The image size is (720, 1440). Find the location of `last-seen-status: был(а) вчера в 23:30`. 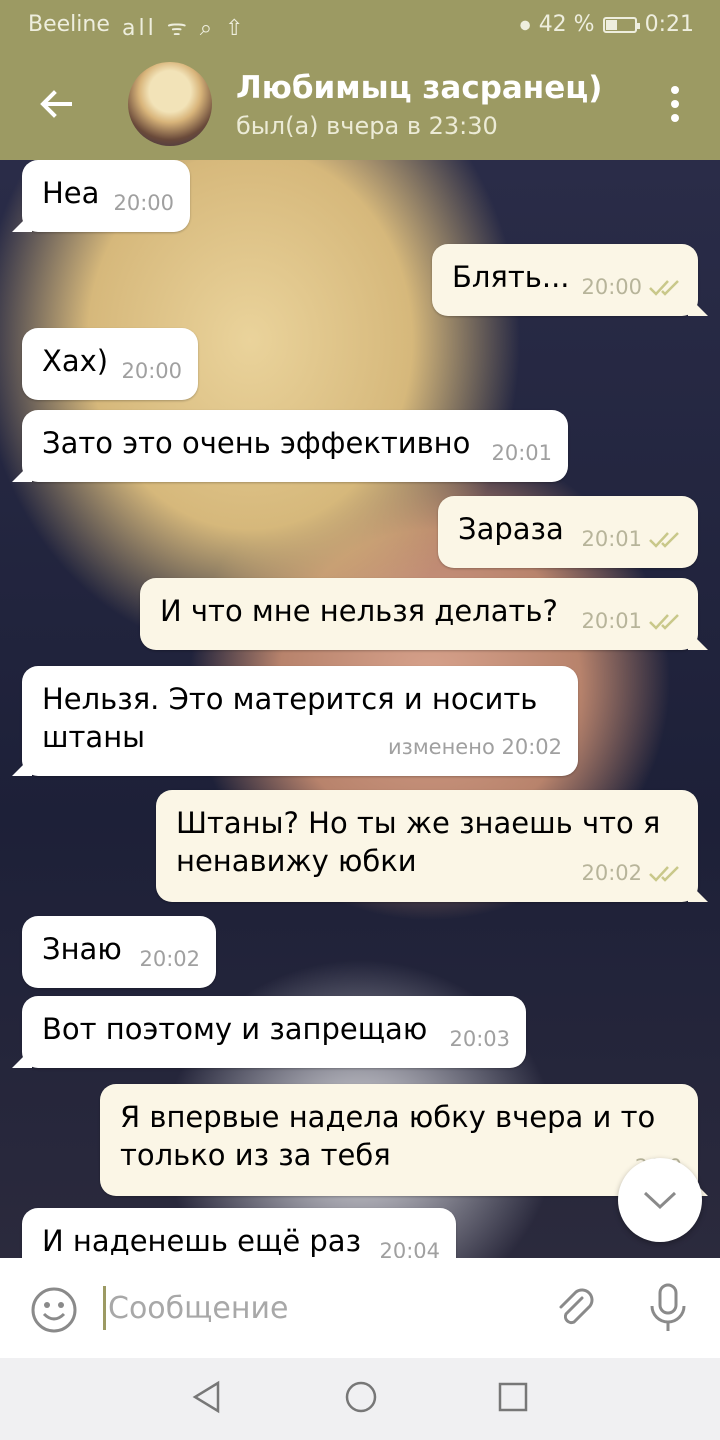

last-seen-status: был(а) вчера в 23:30 is located at coordinates (367, 126).